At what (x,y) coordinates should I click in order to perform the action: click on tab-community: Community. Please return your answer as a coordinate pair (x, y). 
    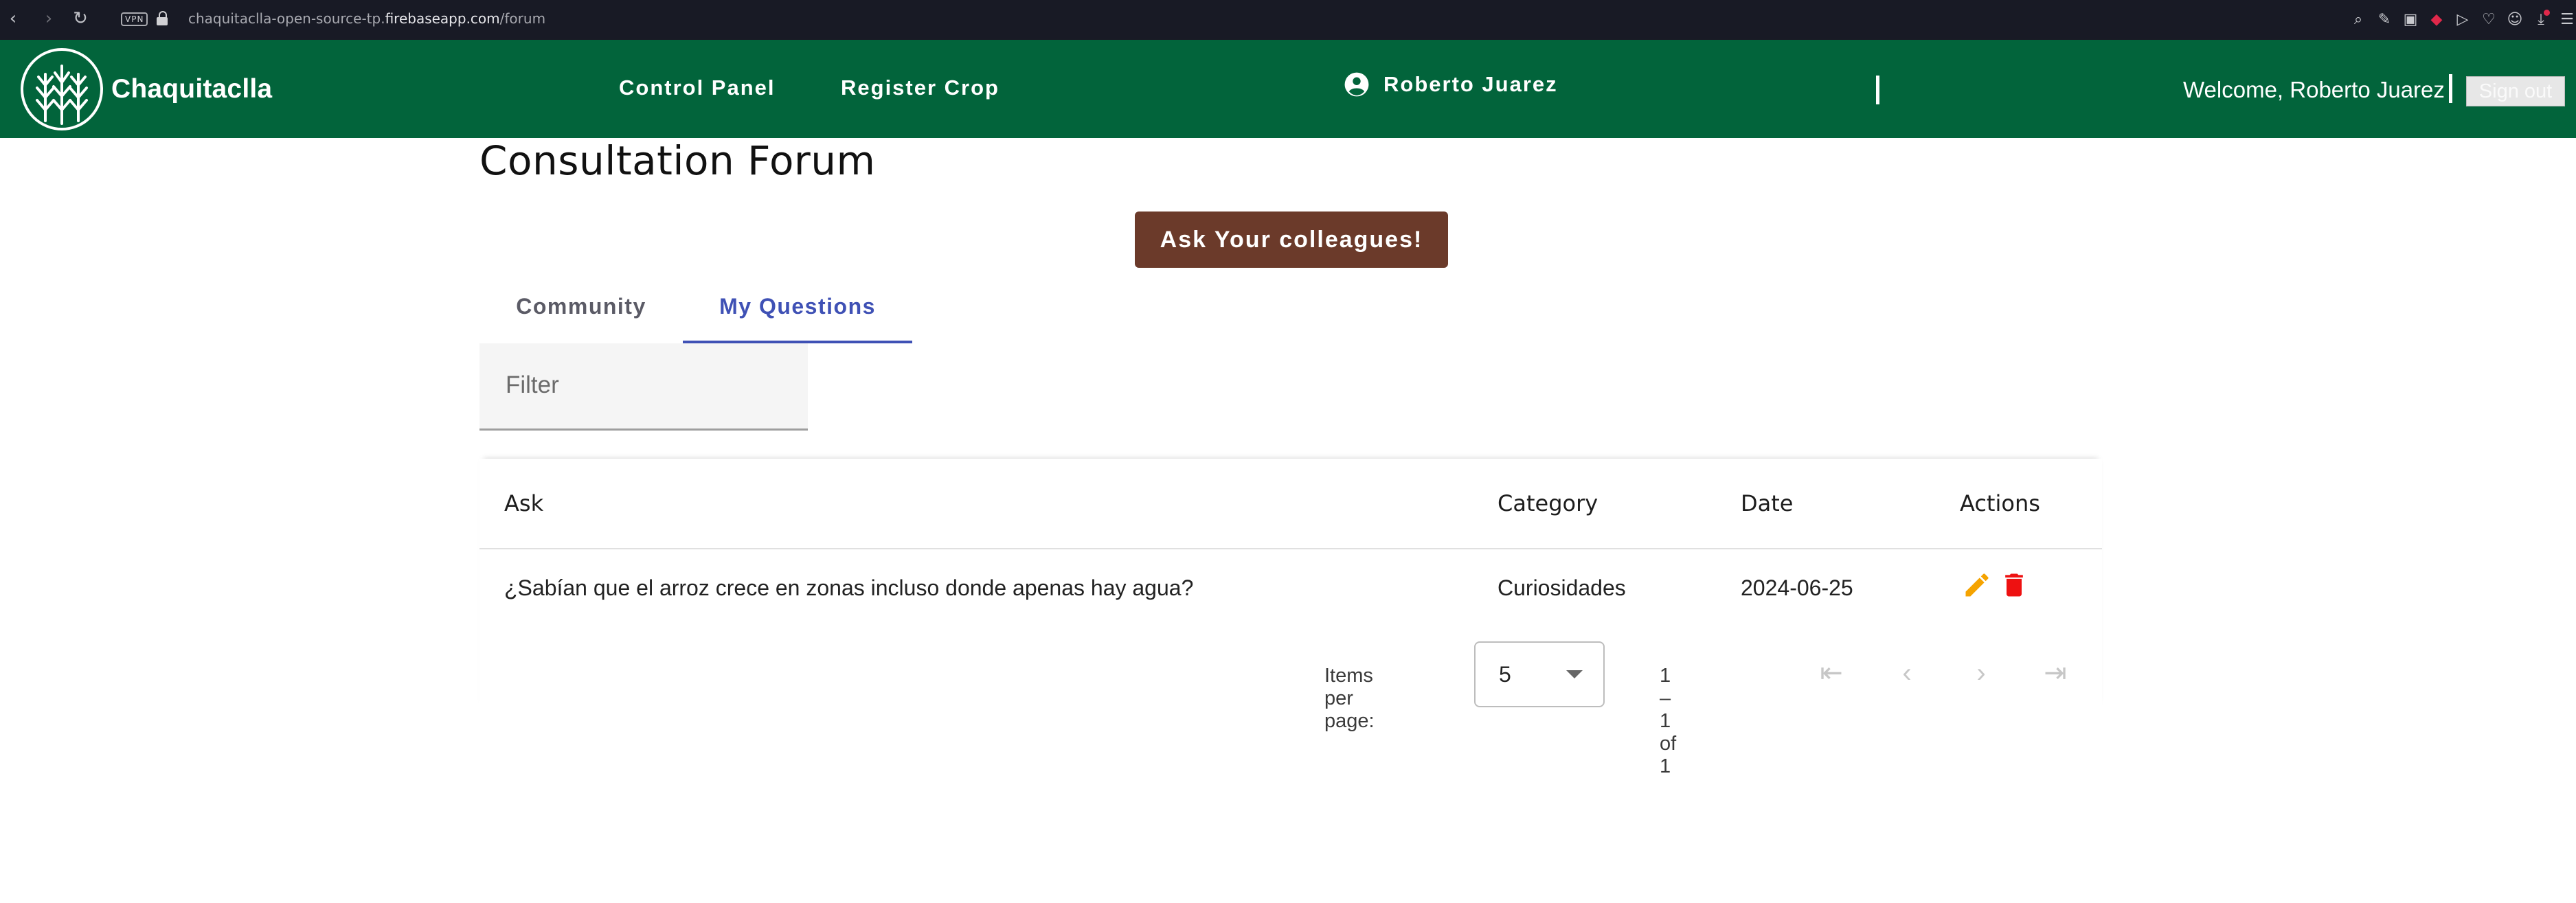
    Looking at the image, I should click on (581, 311).